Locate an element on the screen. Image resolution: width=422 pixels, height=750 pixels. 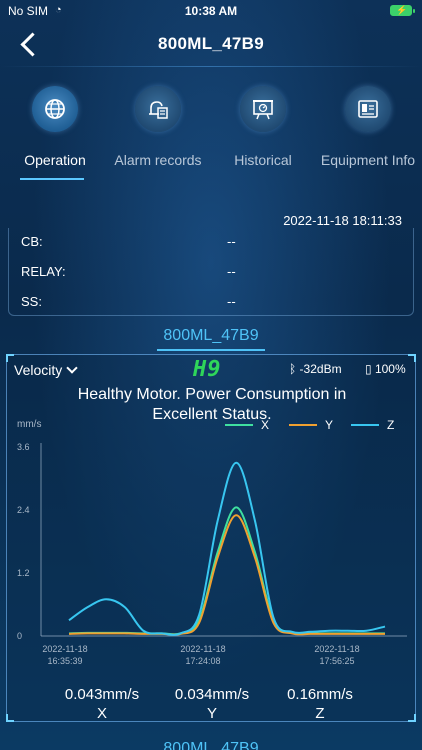
ss-value: -- is located at coordinates (231, 301).